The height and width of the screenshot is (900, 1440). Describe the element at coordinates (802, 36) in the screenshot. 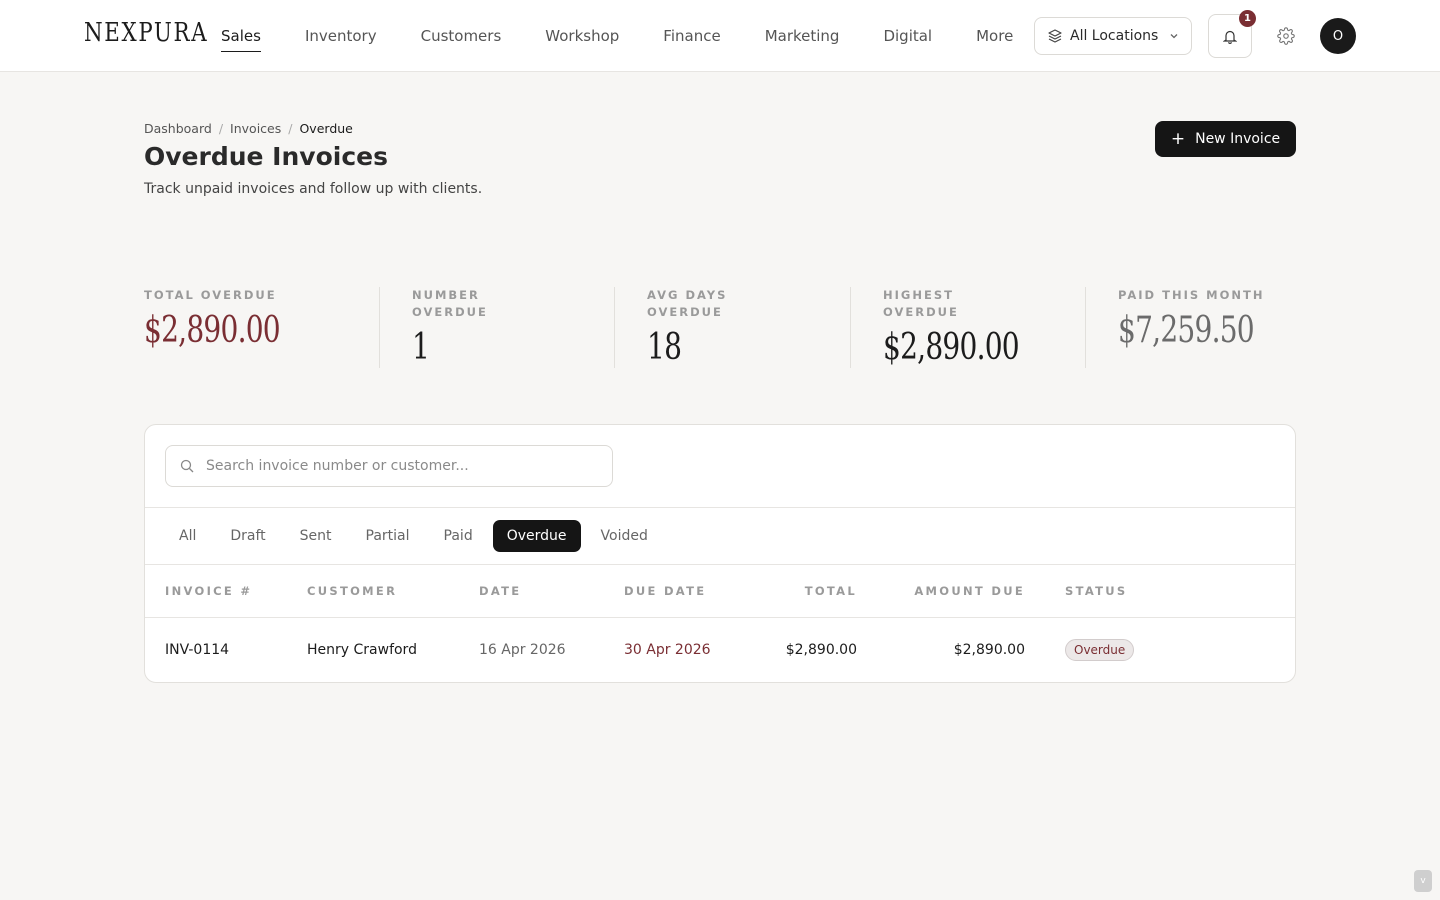

I see `nav-item-marketing: Marketing` at that location.